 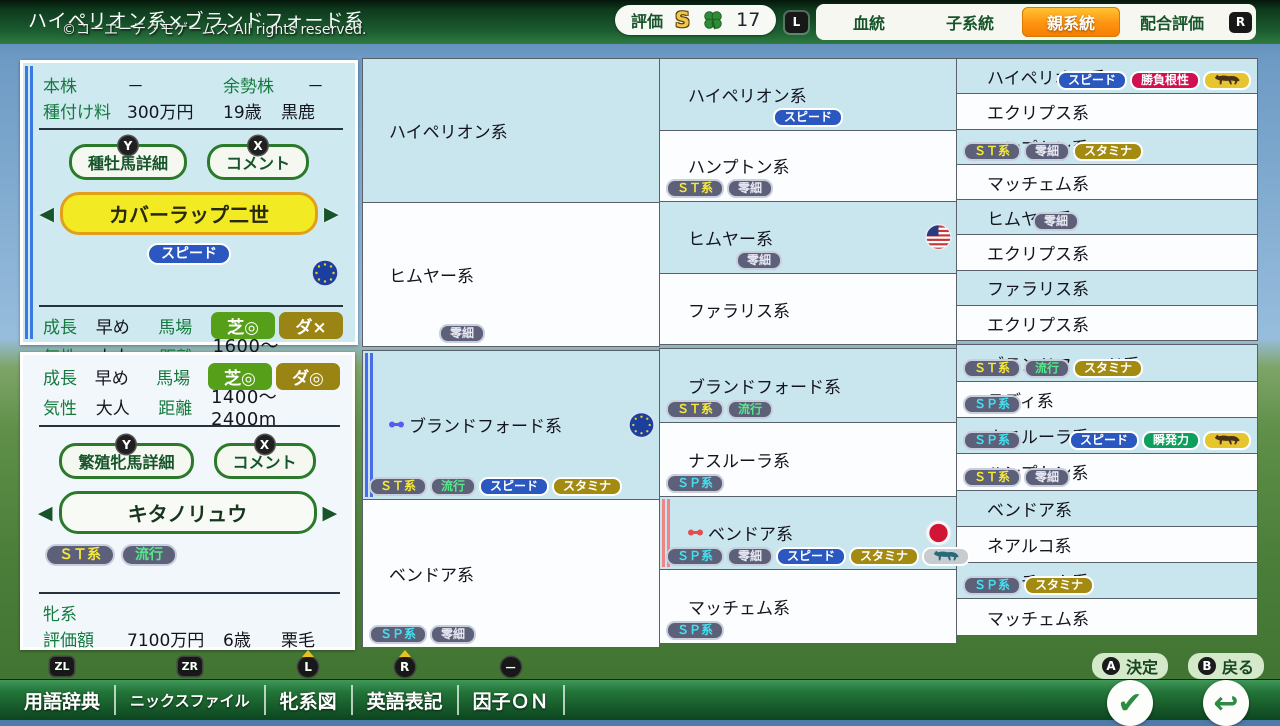 What do you see at coordinates (1107, 508) in the screenshot?
I see `pedigree-cell: ベンドア系` at bounding box center [1107, 508].